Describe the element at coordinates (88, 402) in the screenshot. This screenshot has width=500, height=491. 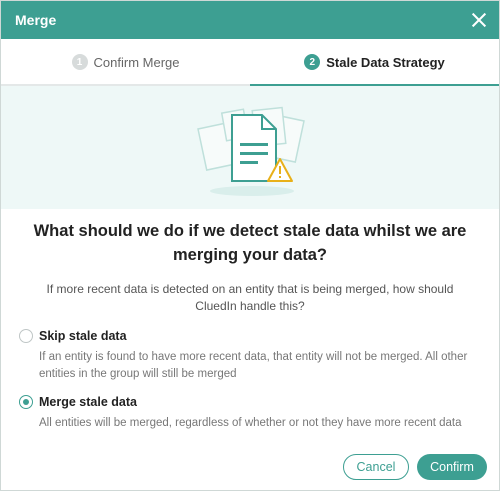
I see `option-label: Merge stale data` at that location.